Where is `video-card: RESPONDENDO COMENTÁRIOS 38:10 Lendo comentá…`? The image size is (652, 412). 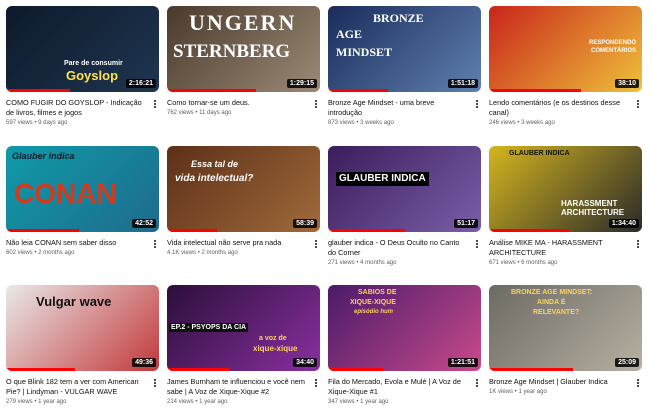
video-card: RESPONDENDO COMENTÁRIOS 38:10 Lendo comentá… is located at coordinates (565, 66).